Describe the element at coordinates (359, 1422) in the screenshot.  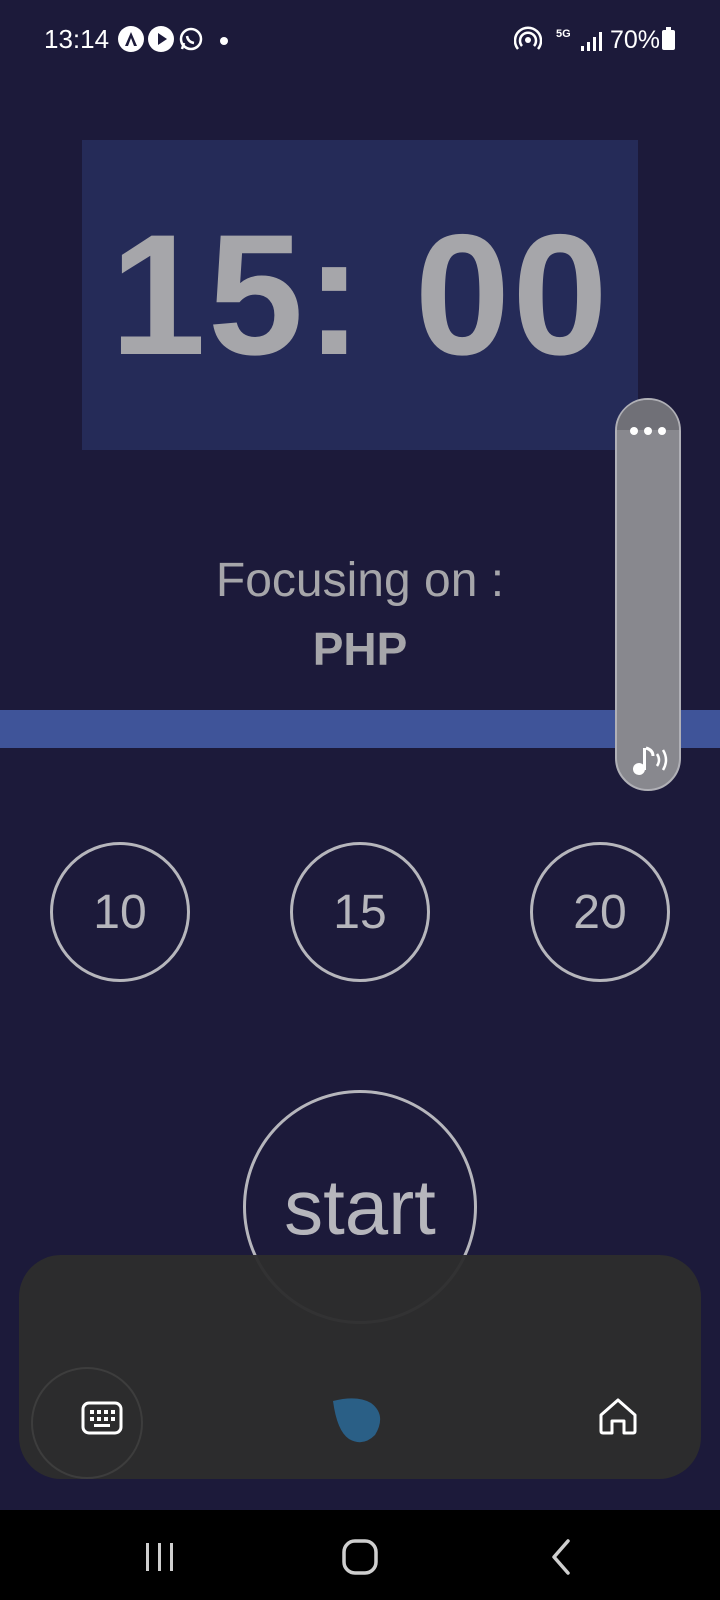
I see `assistant-blob-icon` at that location.